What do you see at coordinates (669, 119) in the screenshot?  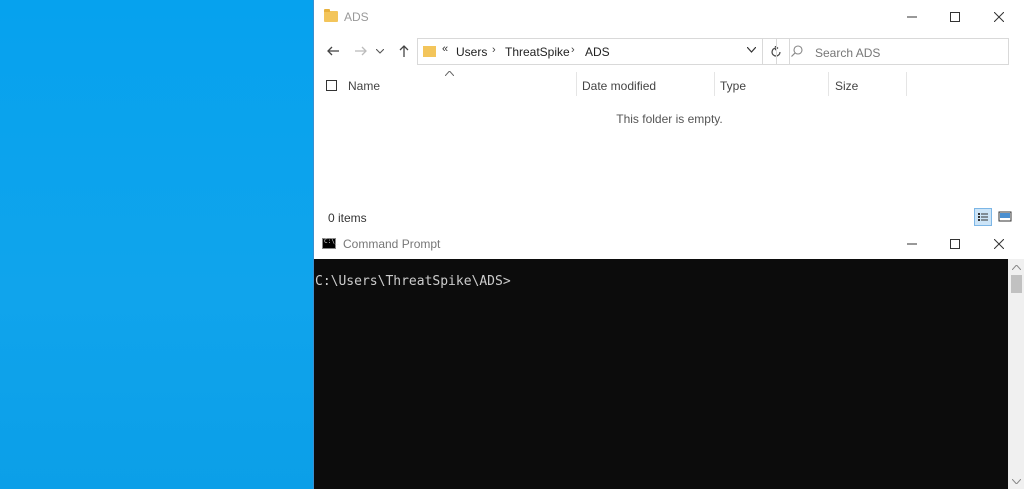 I see `empty-folder-message: This folder is empty.` at bounding box center [669, 119].